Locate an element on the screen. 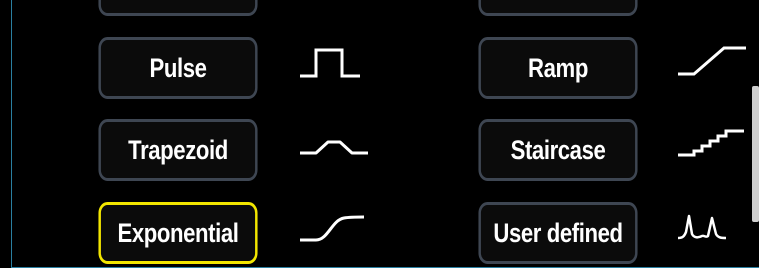 The image size is (759, 268). ramp-button: Ramp is located at coordinates (558, 68).